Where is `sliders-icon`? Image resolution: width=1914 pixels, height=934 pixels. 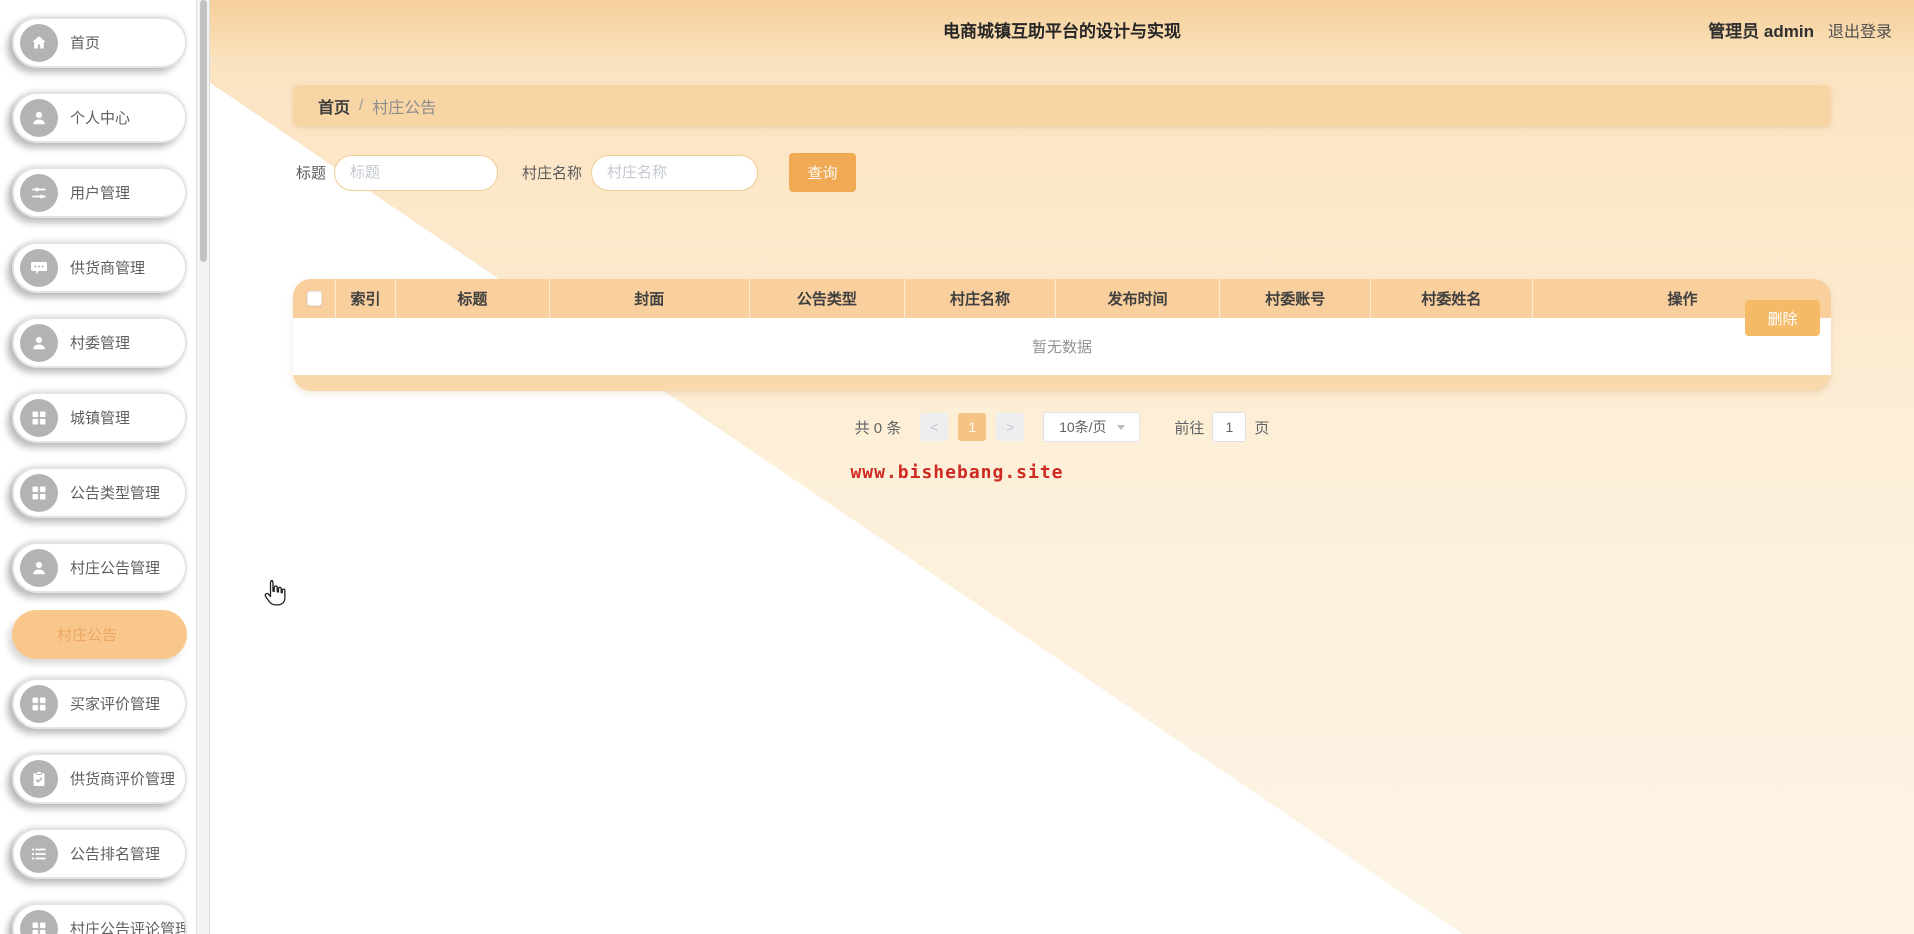
sliders-icon is located at coordinates (39, 192).